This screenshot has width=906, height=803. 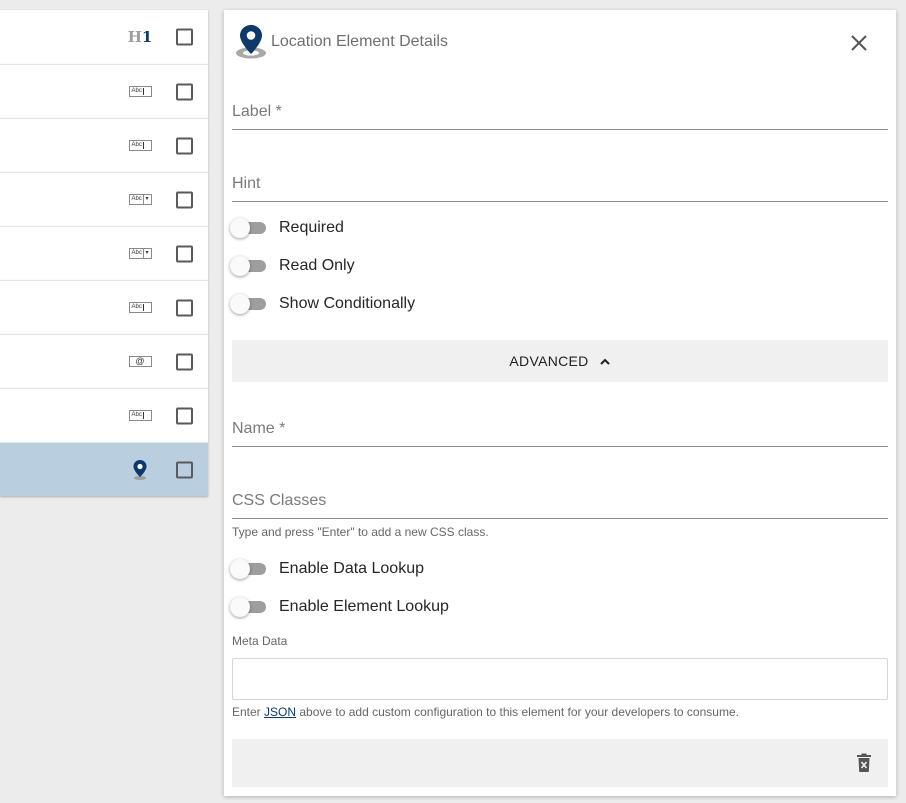 What do you see at coordinates (140, 37) in the screenshot?
I see `heading-h1-icon: H1` at bounding box center [140, 37].